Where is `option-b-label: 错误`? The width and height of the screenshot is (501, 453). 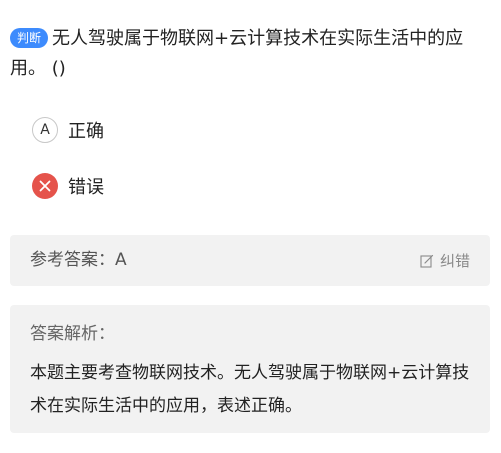 option-b-label: 错误 is located at coordinates (86, 187).